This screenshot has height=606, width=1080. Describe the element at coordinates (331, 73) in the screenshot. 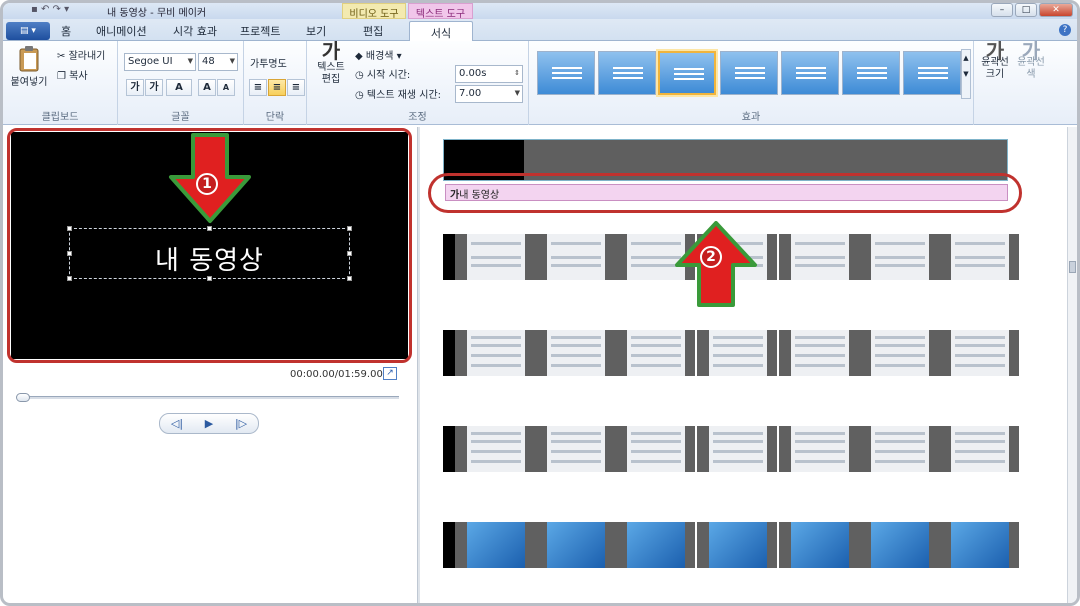

I see `edit-text-label: 텍스트 편집` at that location.